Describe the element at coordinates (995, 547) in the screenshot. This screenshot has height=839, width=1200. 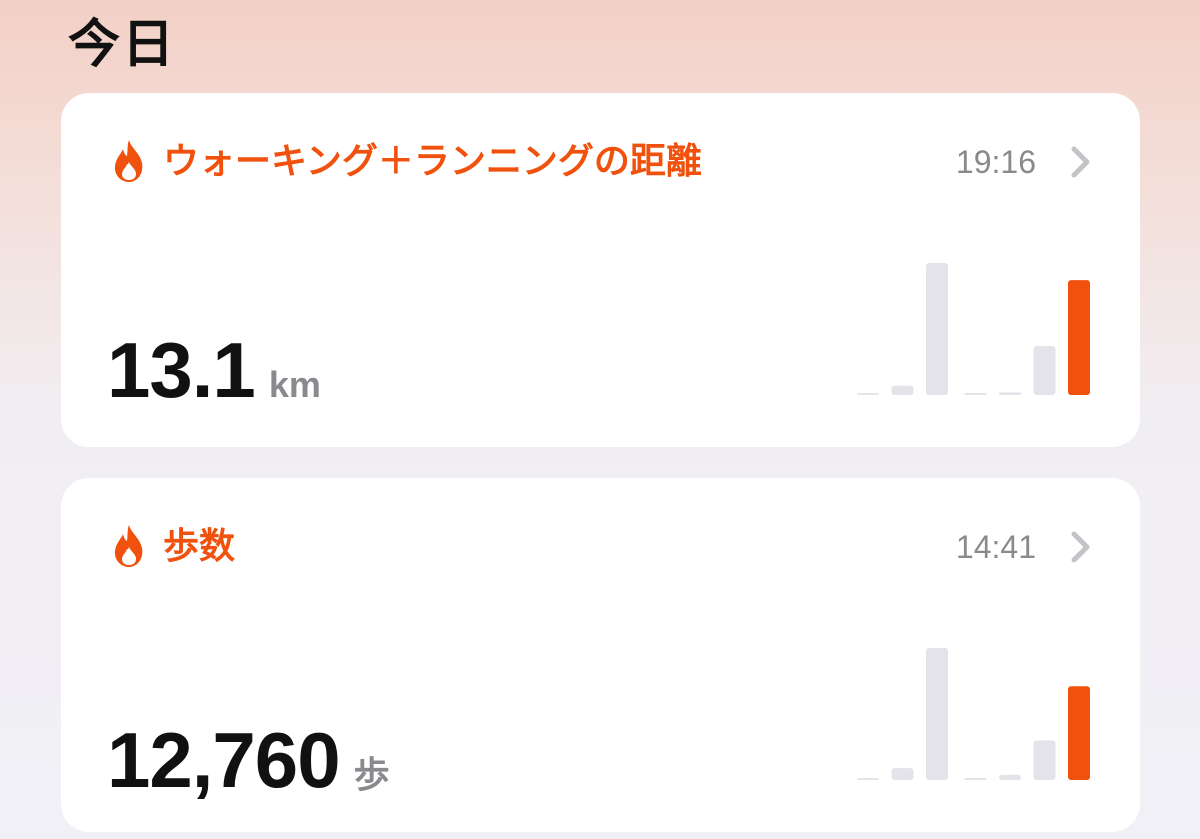
I see `timestamp: 14:41` at that location.